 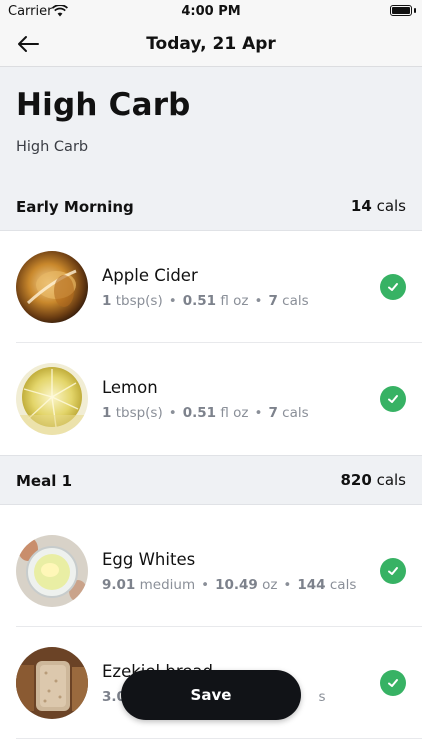 What do you see at coordinates (211, 695) in the screenshot?
I see `save-button: Save` at bounding box center [211, 695].